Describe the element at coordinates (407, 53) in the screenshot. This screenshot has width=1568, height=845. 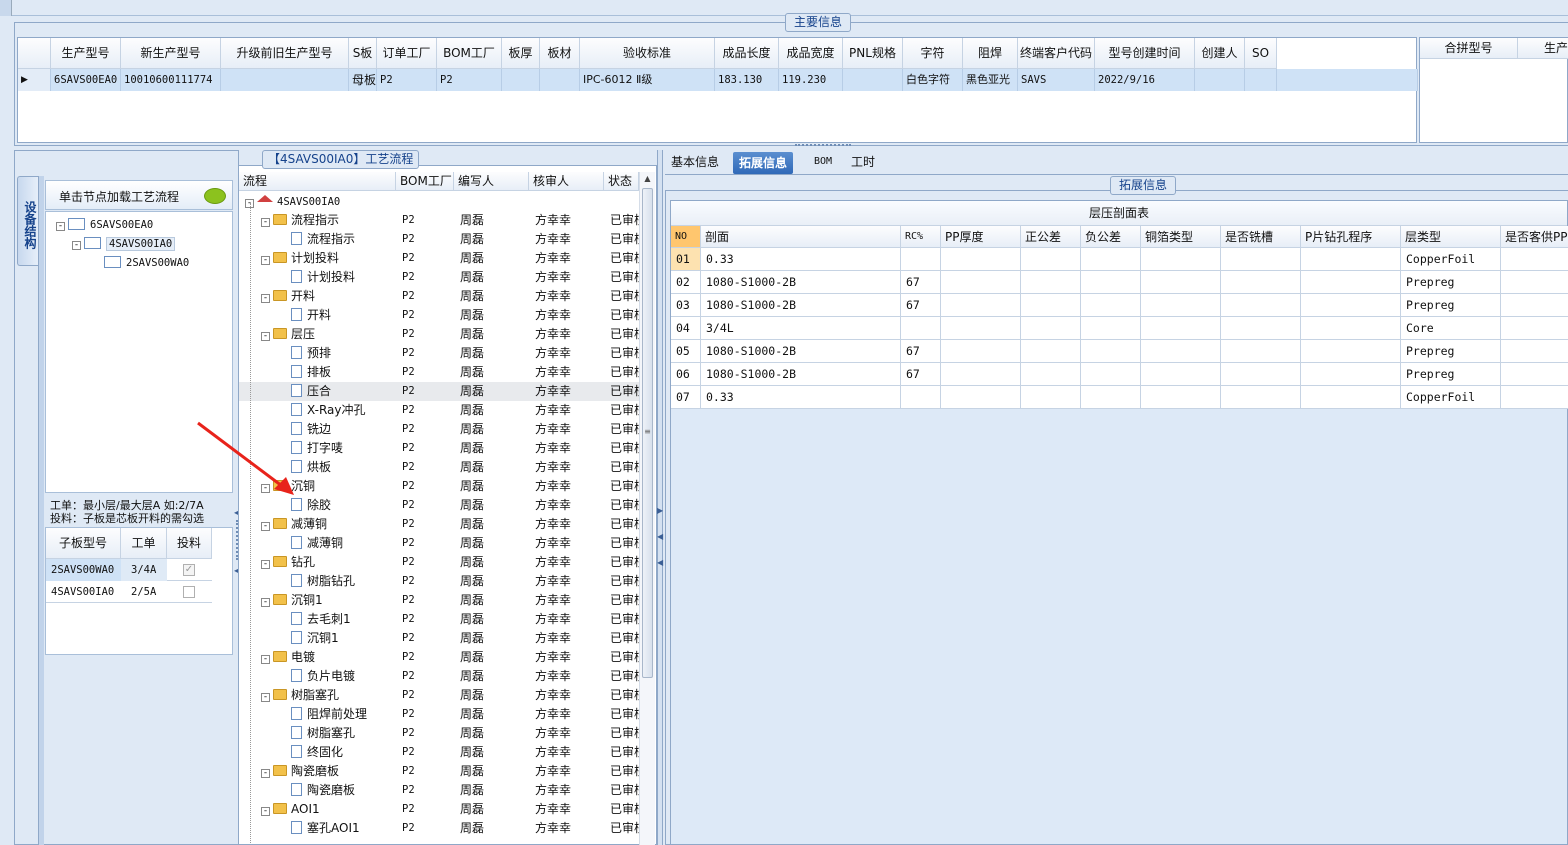
I see `column-header: 订单工厂` at that location.